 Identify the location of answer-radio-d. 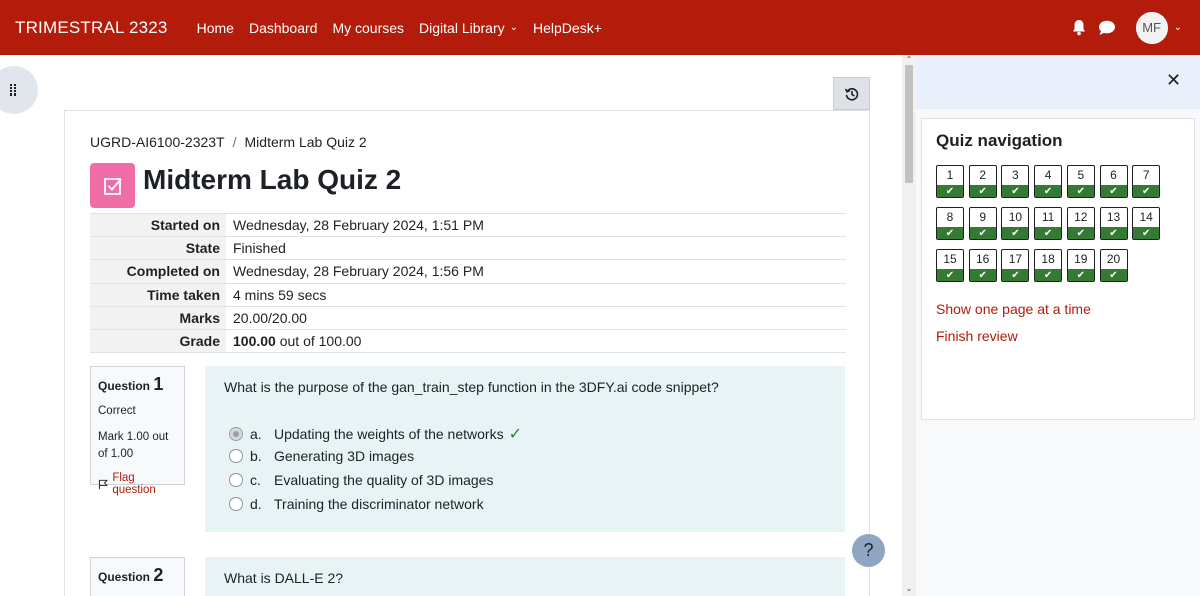
(236, 504).